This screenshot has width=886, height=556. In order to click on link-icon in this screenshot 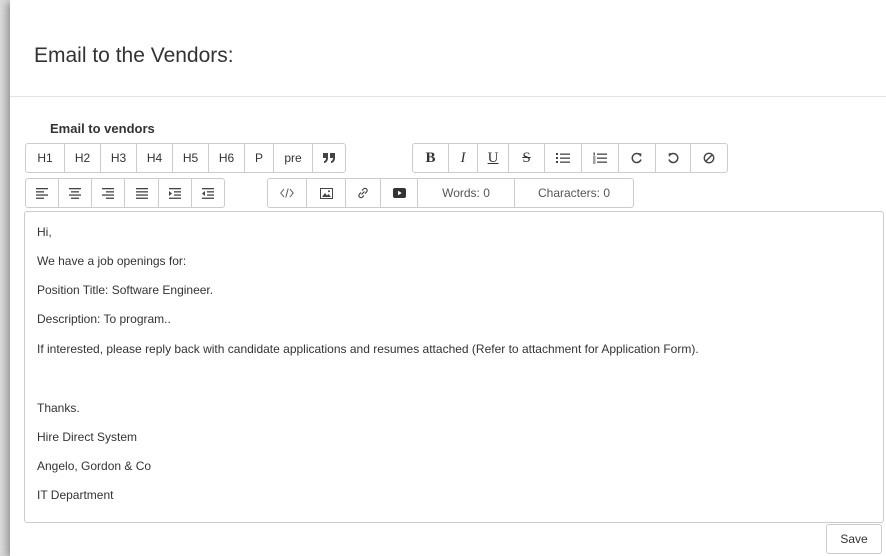, I will do `click(363, 193)`.